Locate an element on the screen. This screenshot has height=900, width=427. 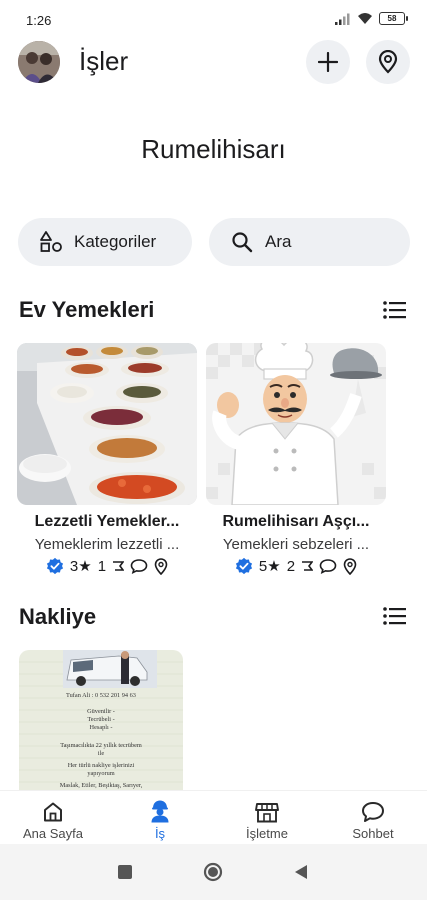
rating: 5★ is located at coordinates (269, 566).